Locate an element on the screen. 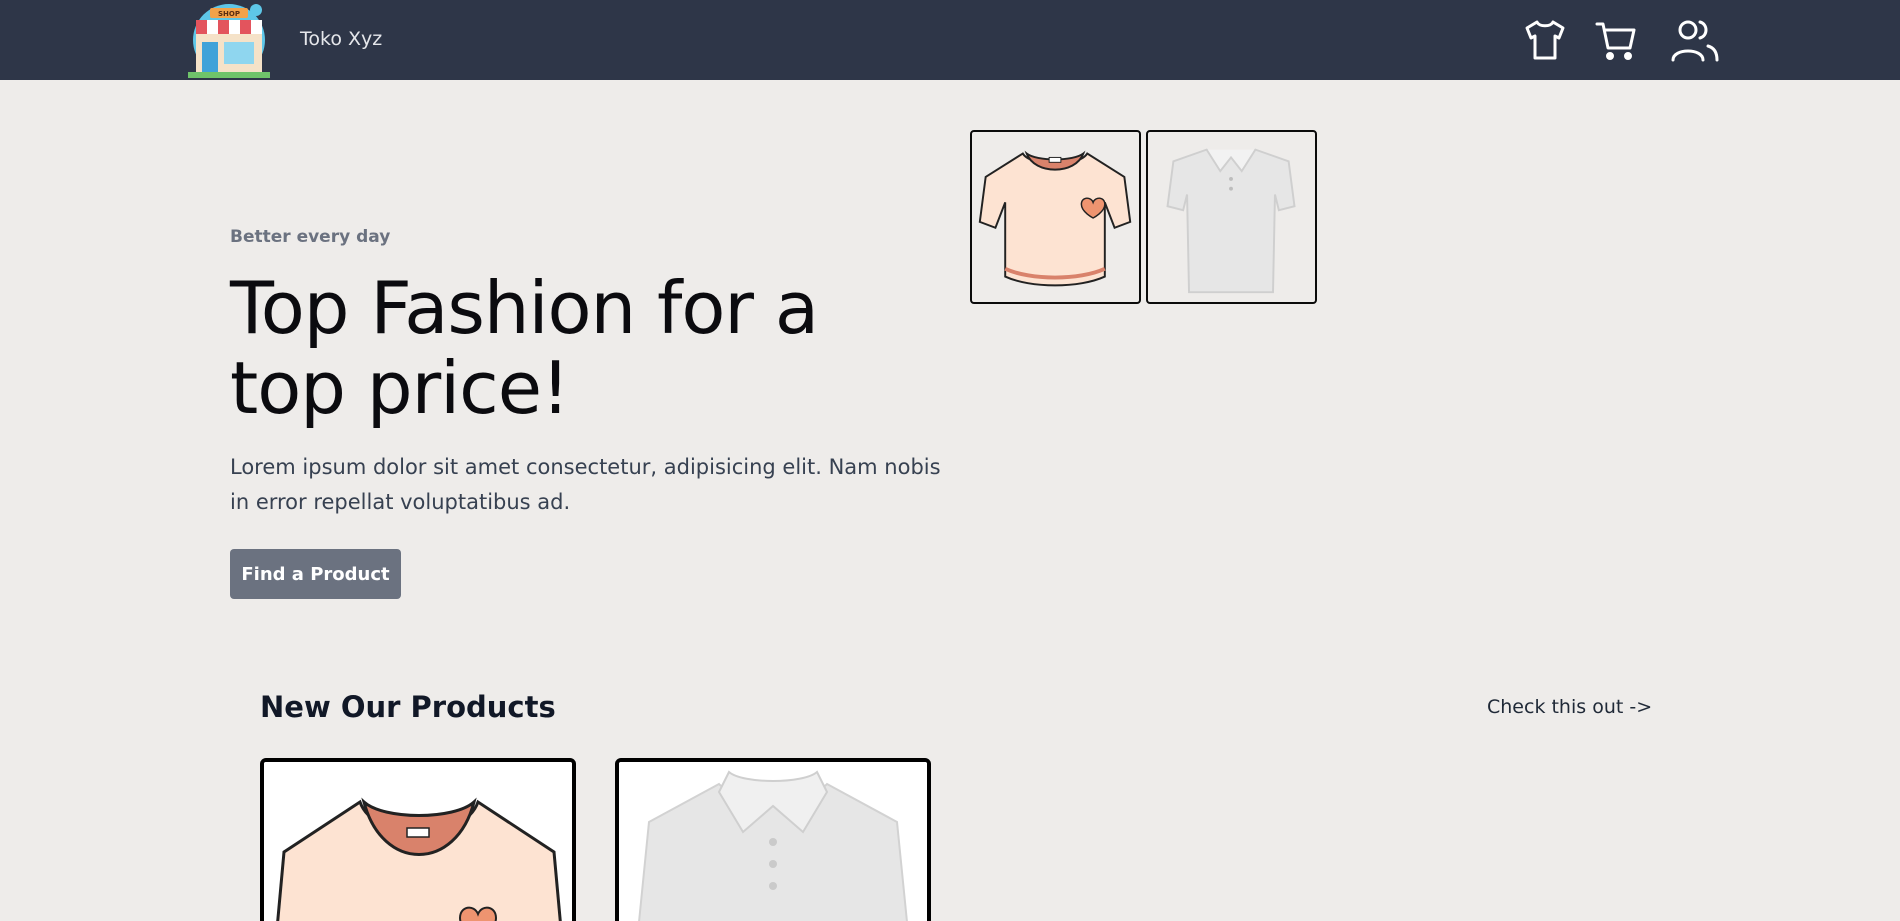 The image size is (1900, 921). product-card-white-polo is located at coordinates (773, 839).